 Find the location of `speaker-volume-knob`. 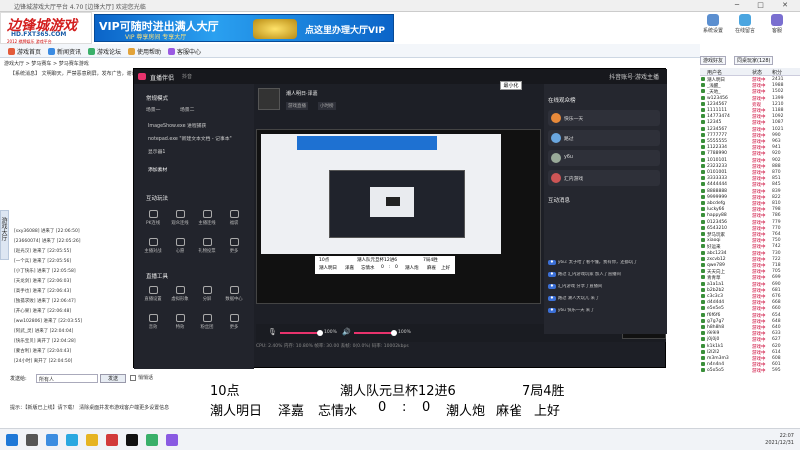

speaker-volume-knob is located at coordinates (394, 333).